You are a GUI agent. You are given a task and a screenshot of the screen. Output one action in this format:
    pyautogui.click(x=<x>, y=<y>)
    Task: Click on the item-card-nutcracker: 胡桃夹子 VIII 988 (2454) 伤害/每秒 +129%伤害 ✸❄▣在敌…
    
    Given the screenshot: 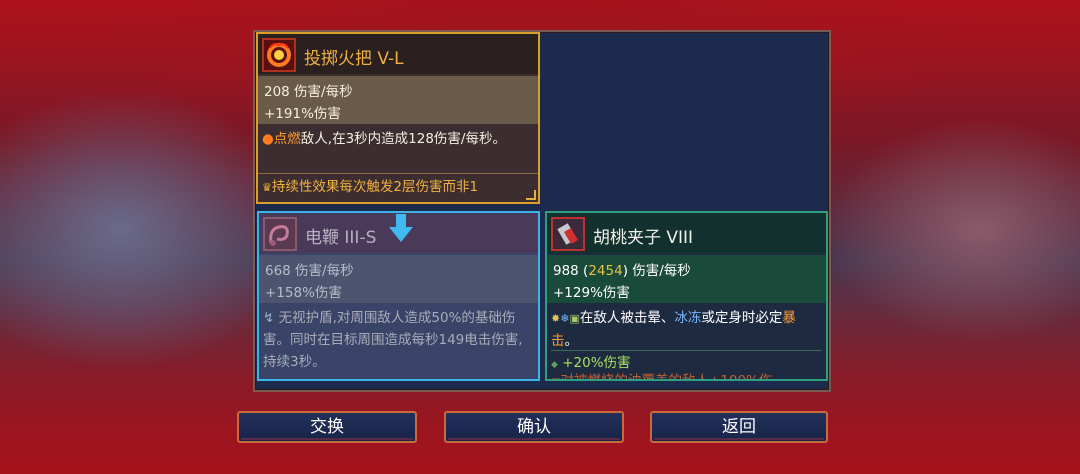 What is the action you would take?
    pyautogui.click(x=686, y=296)
    